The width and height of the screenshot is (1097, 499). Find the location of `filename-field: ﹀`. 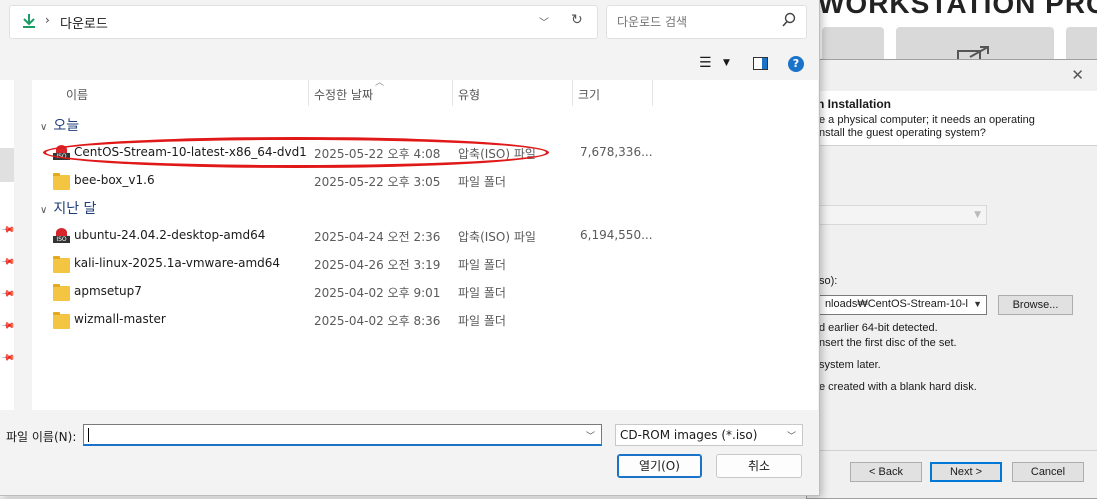

filename-field: ﹀ is located at coordinates (342, 435).